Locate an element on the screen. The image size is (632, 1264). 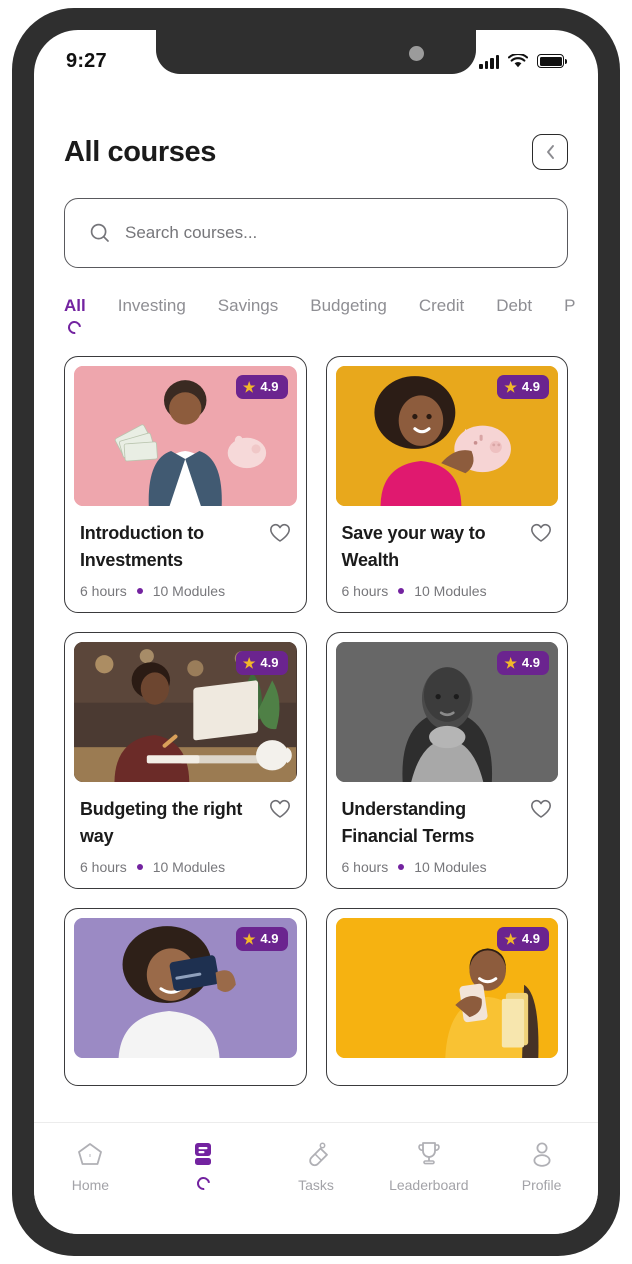
tab-credit: Credit is located at coordinates (441, 306).